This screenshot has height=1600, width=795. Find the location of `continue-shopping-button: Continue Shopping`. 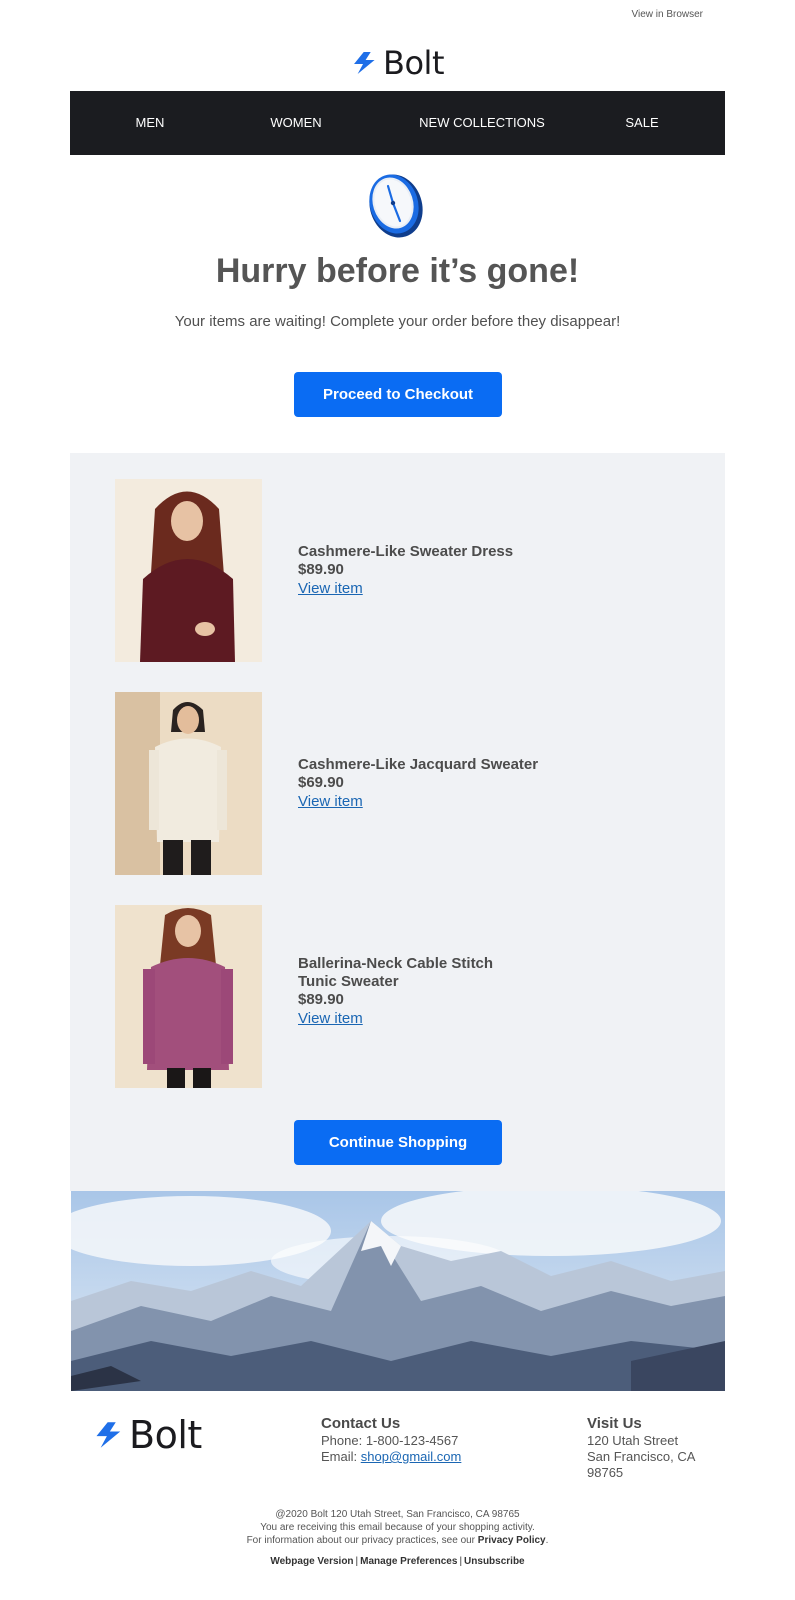

continue-shopping-button: Continue Shopping is located at coordinates (398, 1142).